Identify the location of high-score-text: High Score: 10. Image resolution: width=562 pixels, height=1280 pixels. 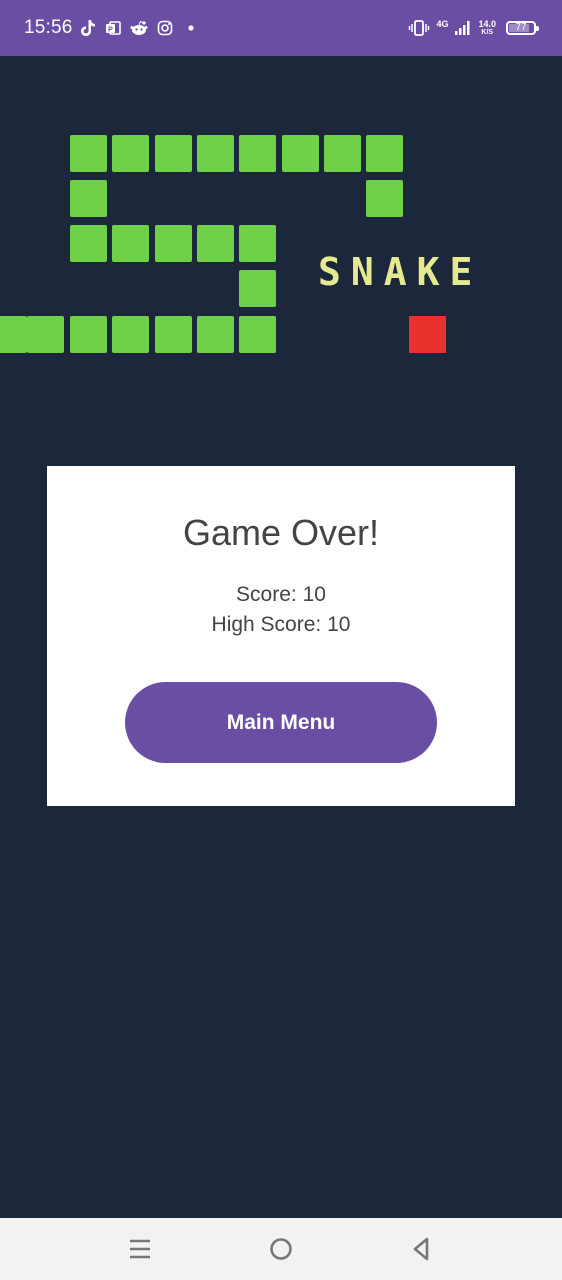
(281, 624).